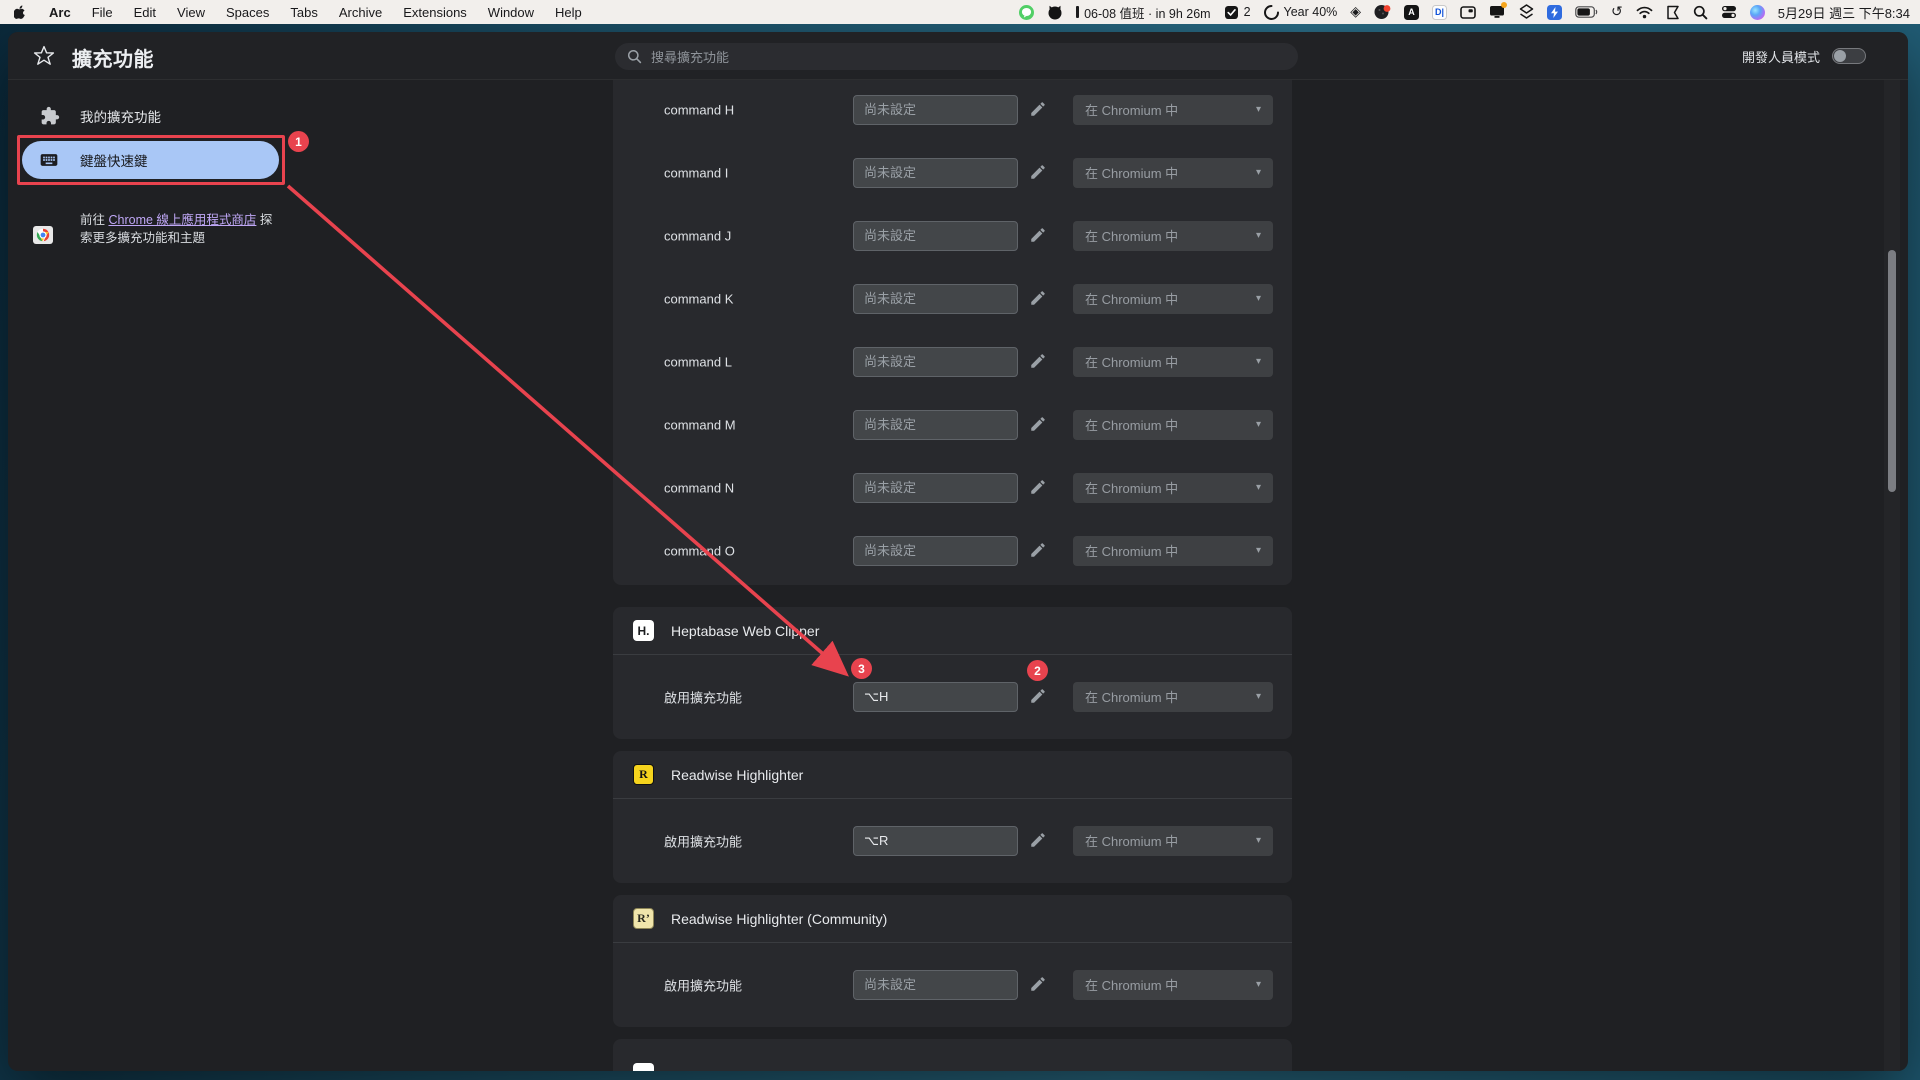 The image size is (1920, 1080). Describe the element at coordinates (1757, 12) in the screenshot. I see `siri-icon` at that location.